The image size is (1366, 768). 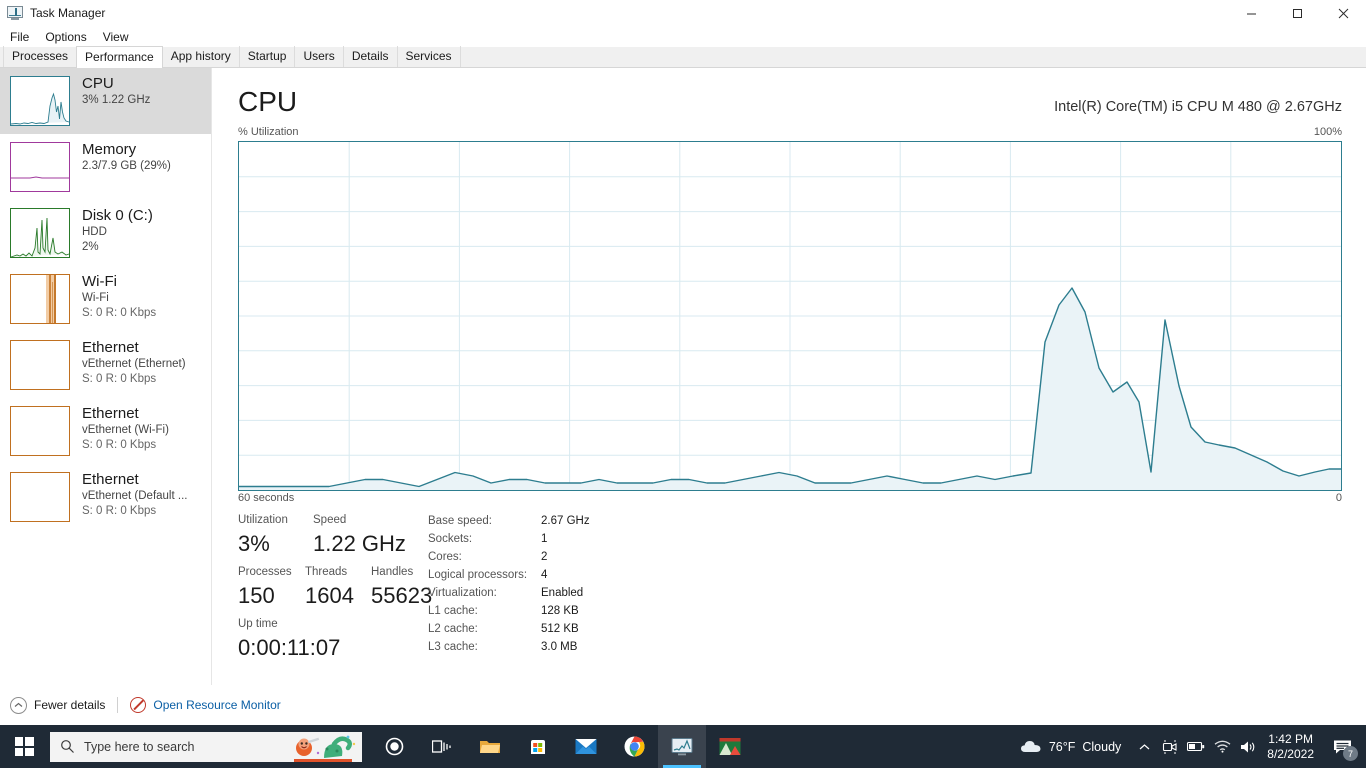 I want to click on taskbar-clock: 1:42 PM 8/2/2022, so click(x=1291, y=747).